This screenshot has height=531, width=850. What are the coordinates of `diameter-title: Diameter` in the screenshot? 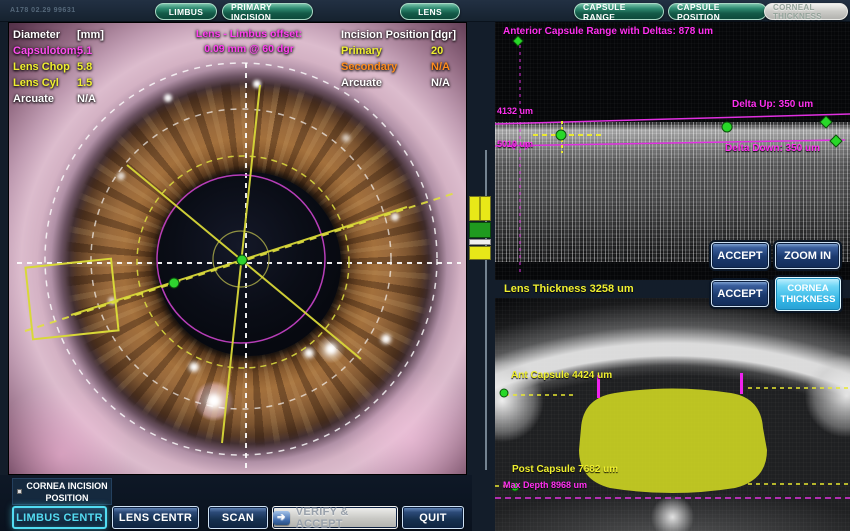 It's located at (37, 35).